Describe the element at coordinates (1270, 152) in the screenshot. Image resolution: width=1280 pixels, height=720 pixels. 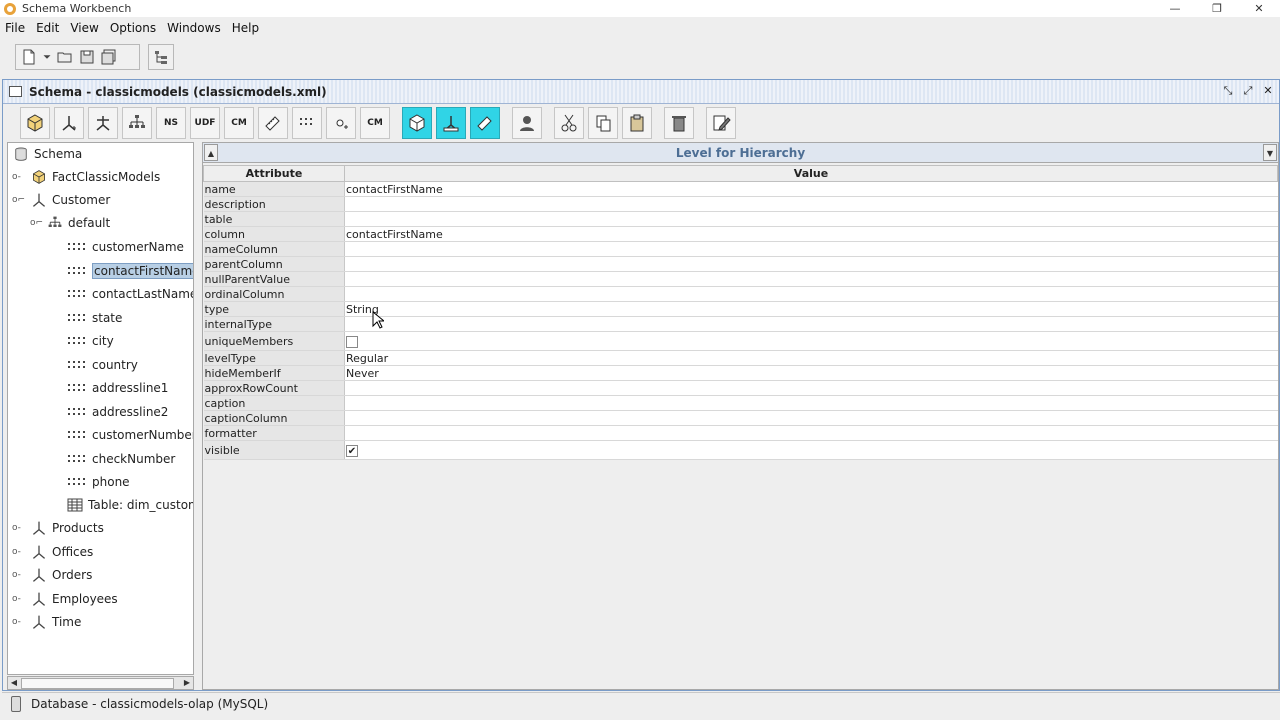
I see `header-dropdown-button: ▼` at that location.